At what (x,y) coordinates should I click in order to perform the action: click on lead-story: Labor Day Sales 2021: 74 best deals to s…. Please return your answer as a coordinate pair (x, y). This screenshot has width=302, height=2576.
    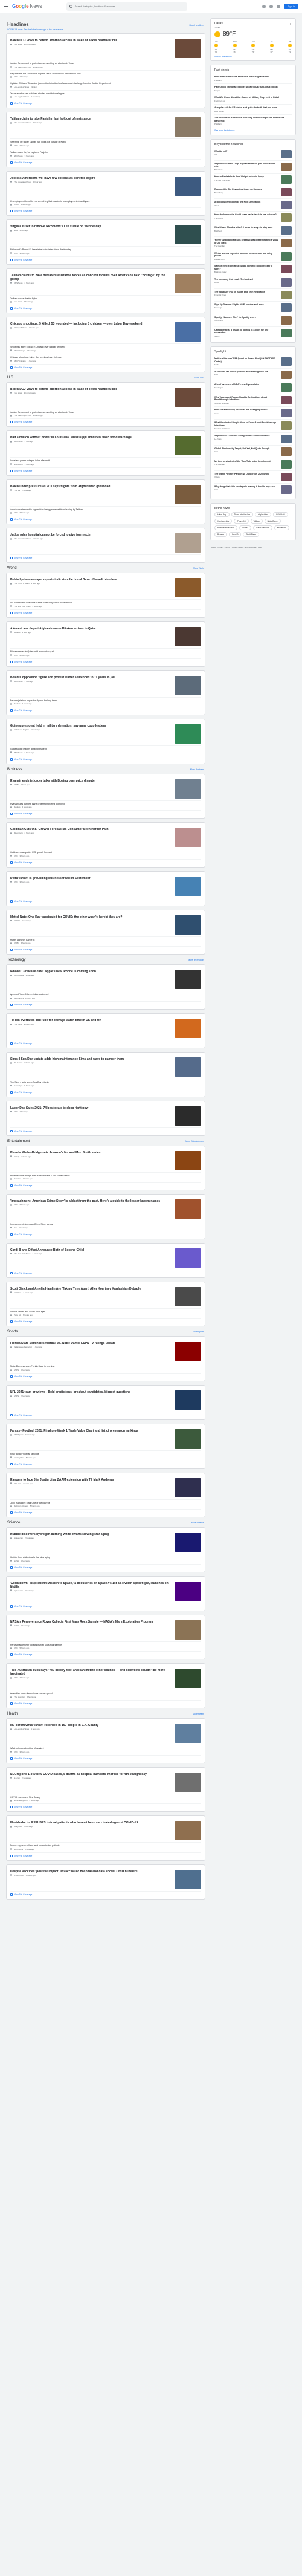
    Looking at the image, I should click on (105, 1117).